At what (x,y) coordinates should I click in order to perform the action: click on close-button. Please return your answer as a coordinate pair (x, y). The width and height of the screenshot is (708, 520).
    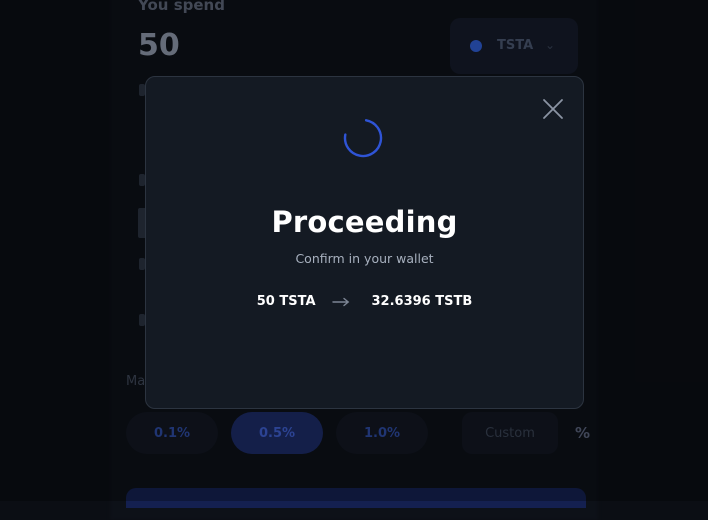
    Looking at the image, I should click on (553, 109).